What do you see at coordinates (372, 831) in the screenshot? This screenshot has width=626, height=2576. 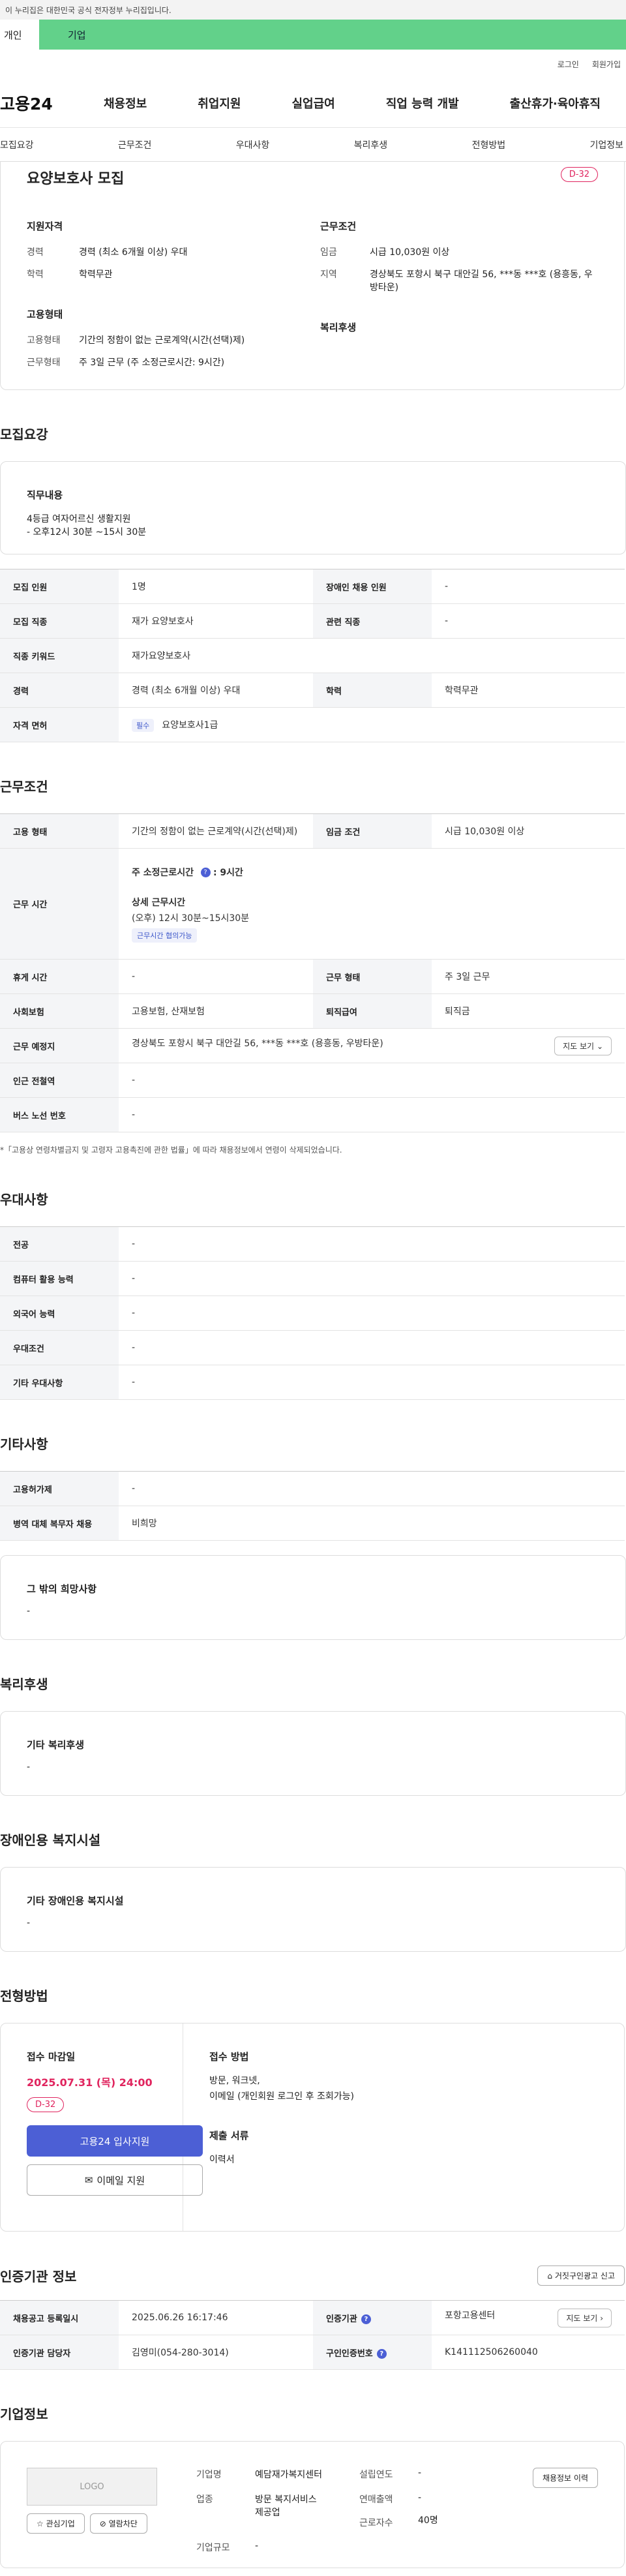 I see `cell-label: 임금 조건` at bounding box center [372, 831].